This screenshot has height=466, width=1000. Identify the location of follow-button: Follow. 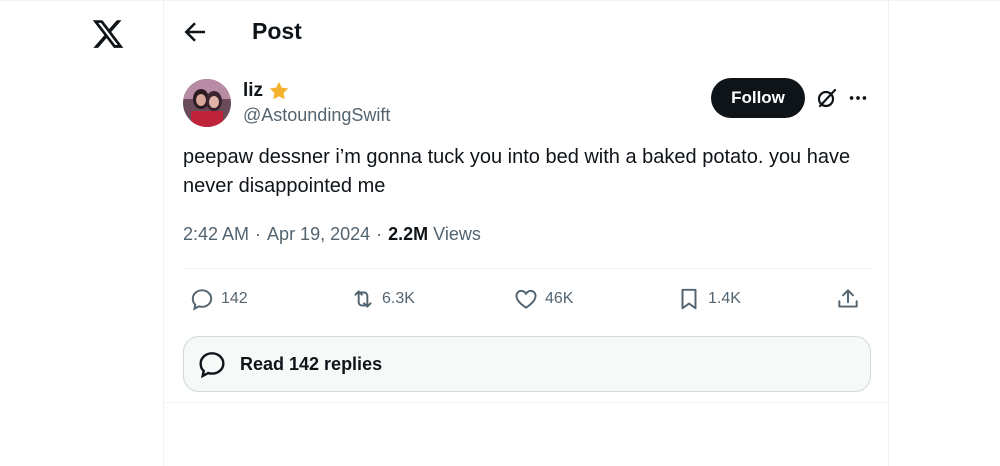
(758, 98).